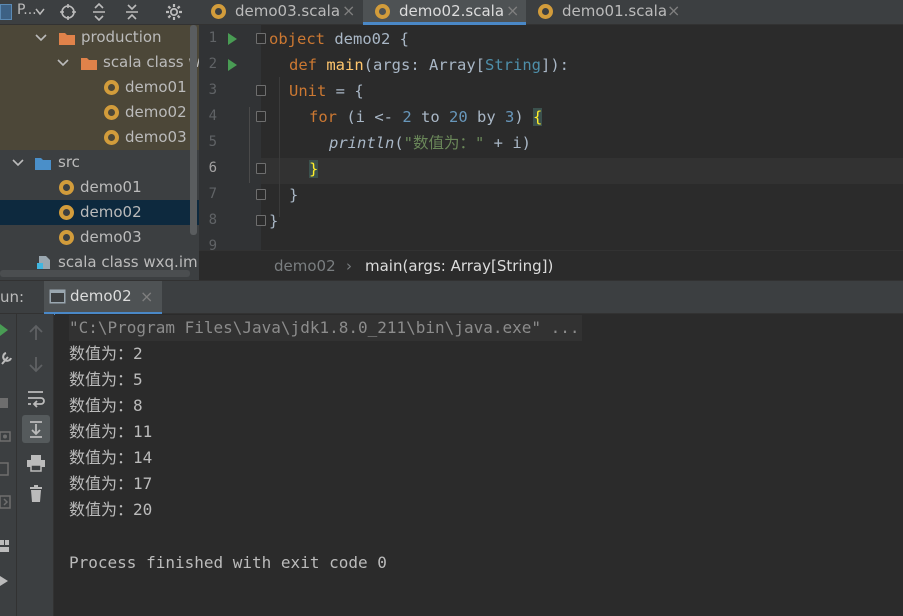  I want to click on tree-item-src-demo03: demo03, so click(99, 237).